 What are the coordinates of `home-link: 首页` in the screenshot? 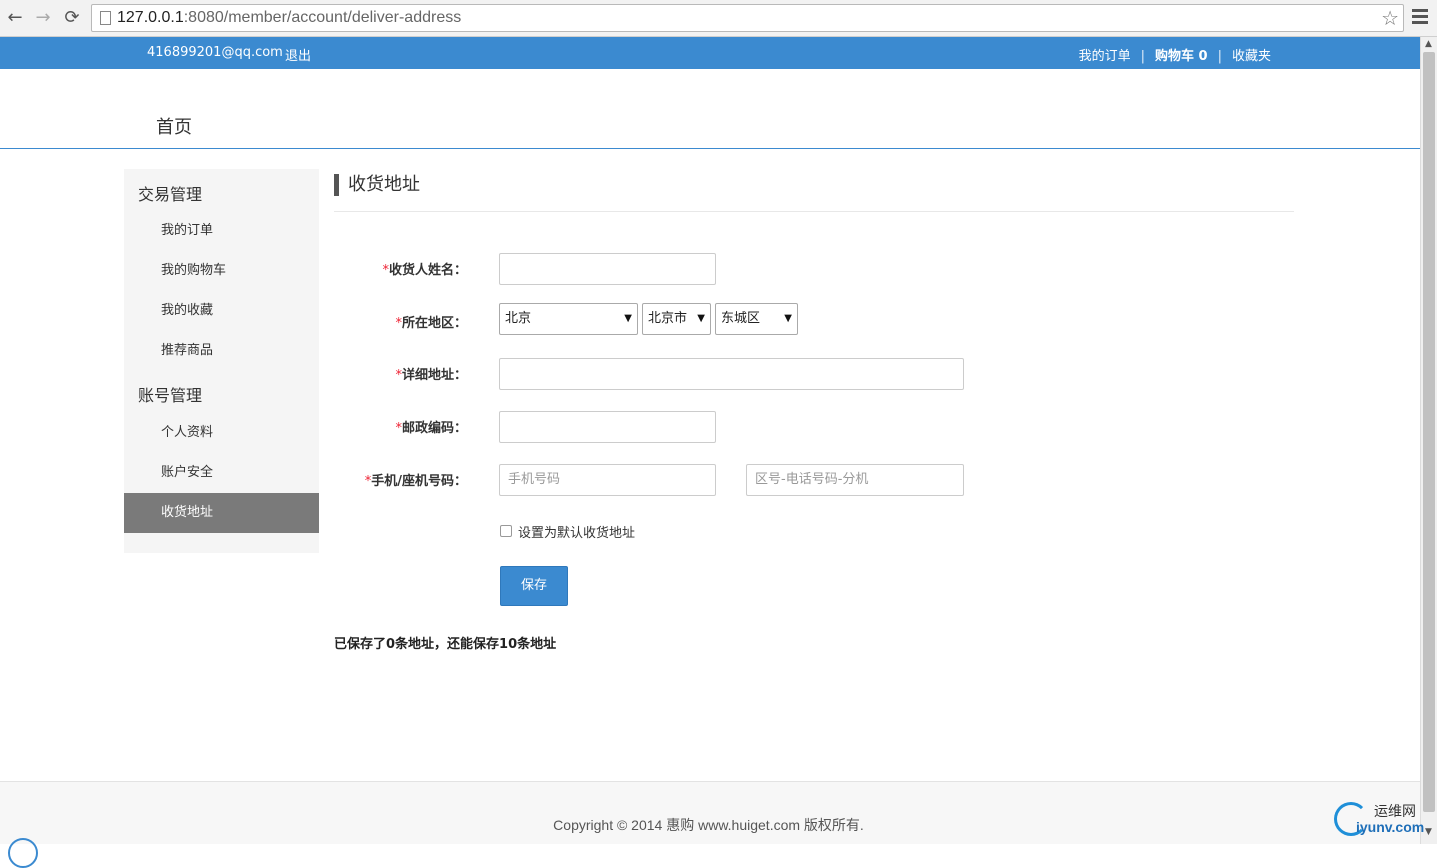 It's located at (174, 126).